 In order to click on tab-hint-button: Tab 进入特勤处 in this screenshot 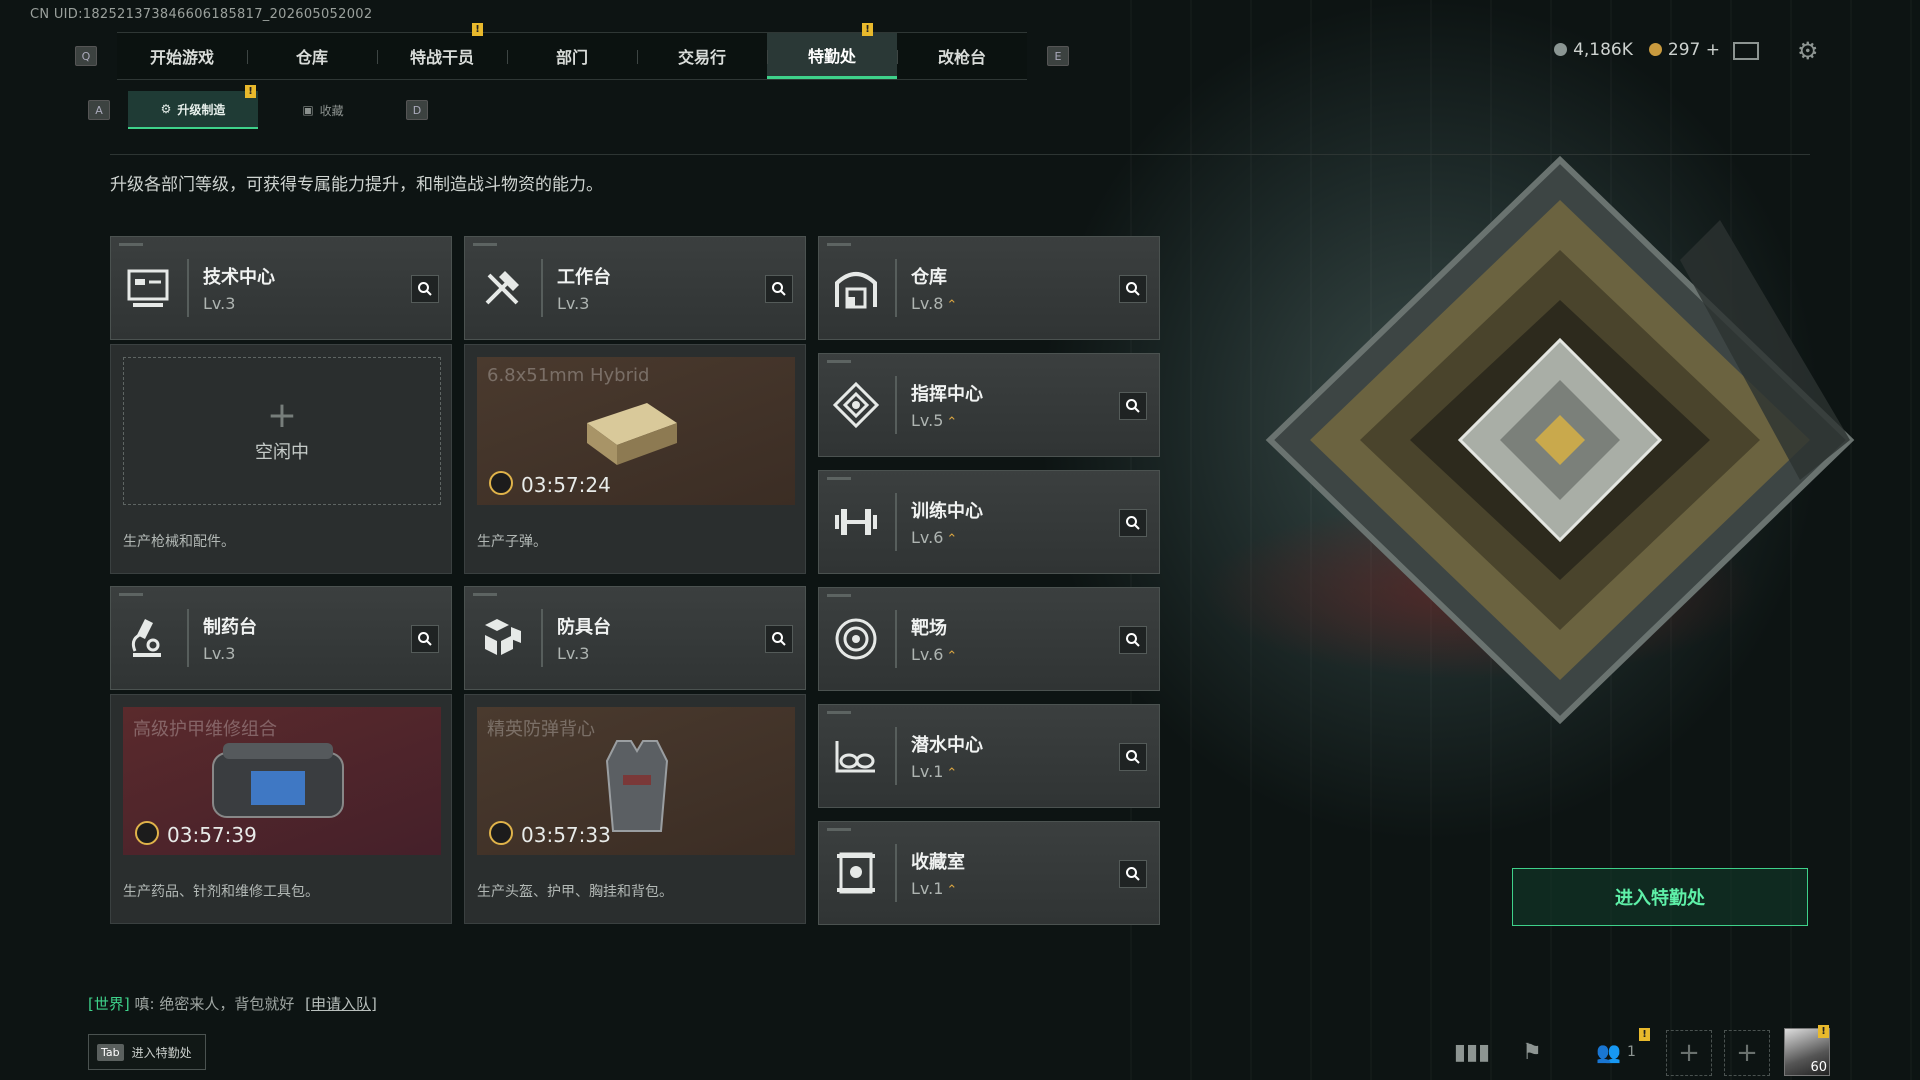, I will do `click(147, 1052)`.